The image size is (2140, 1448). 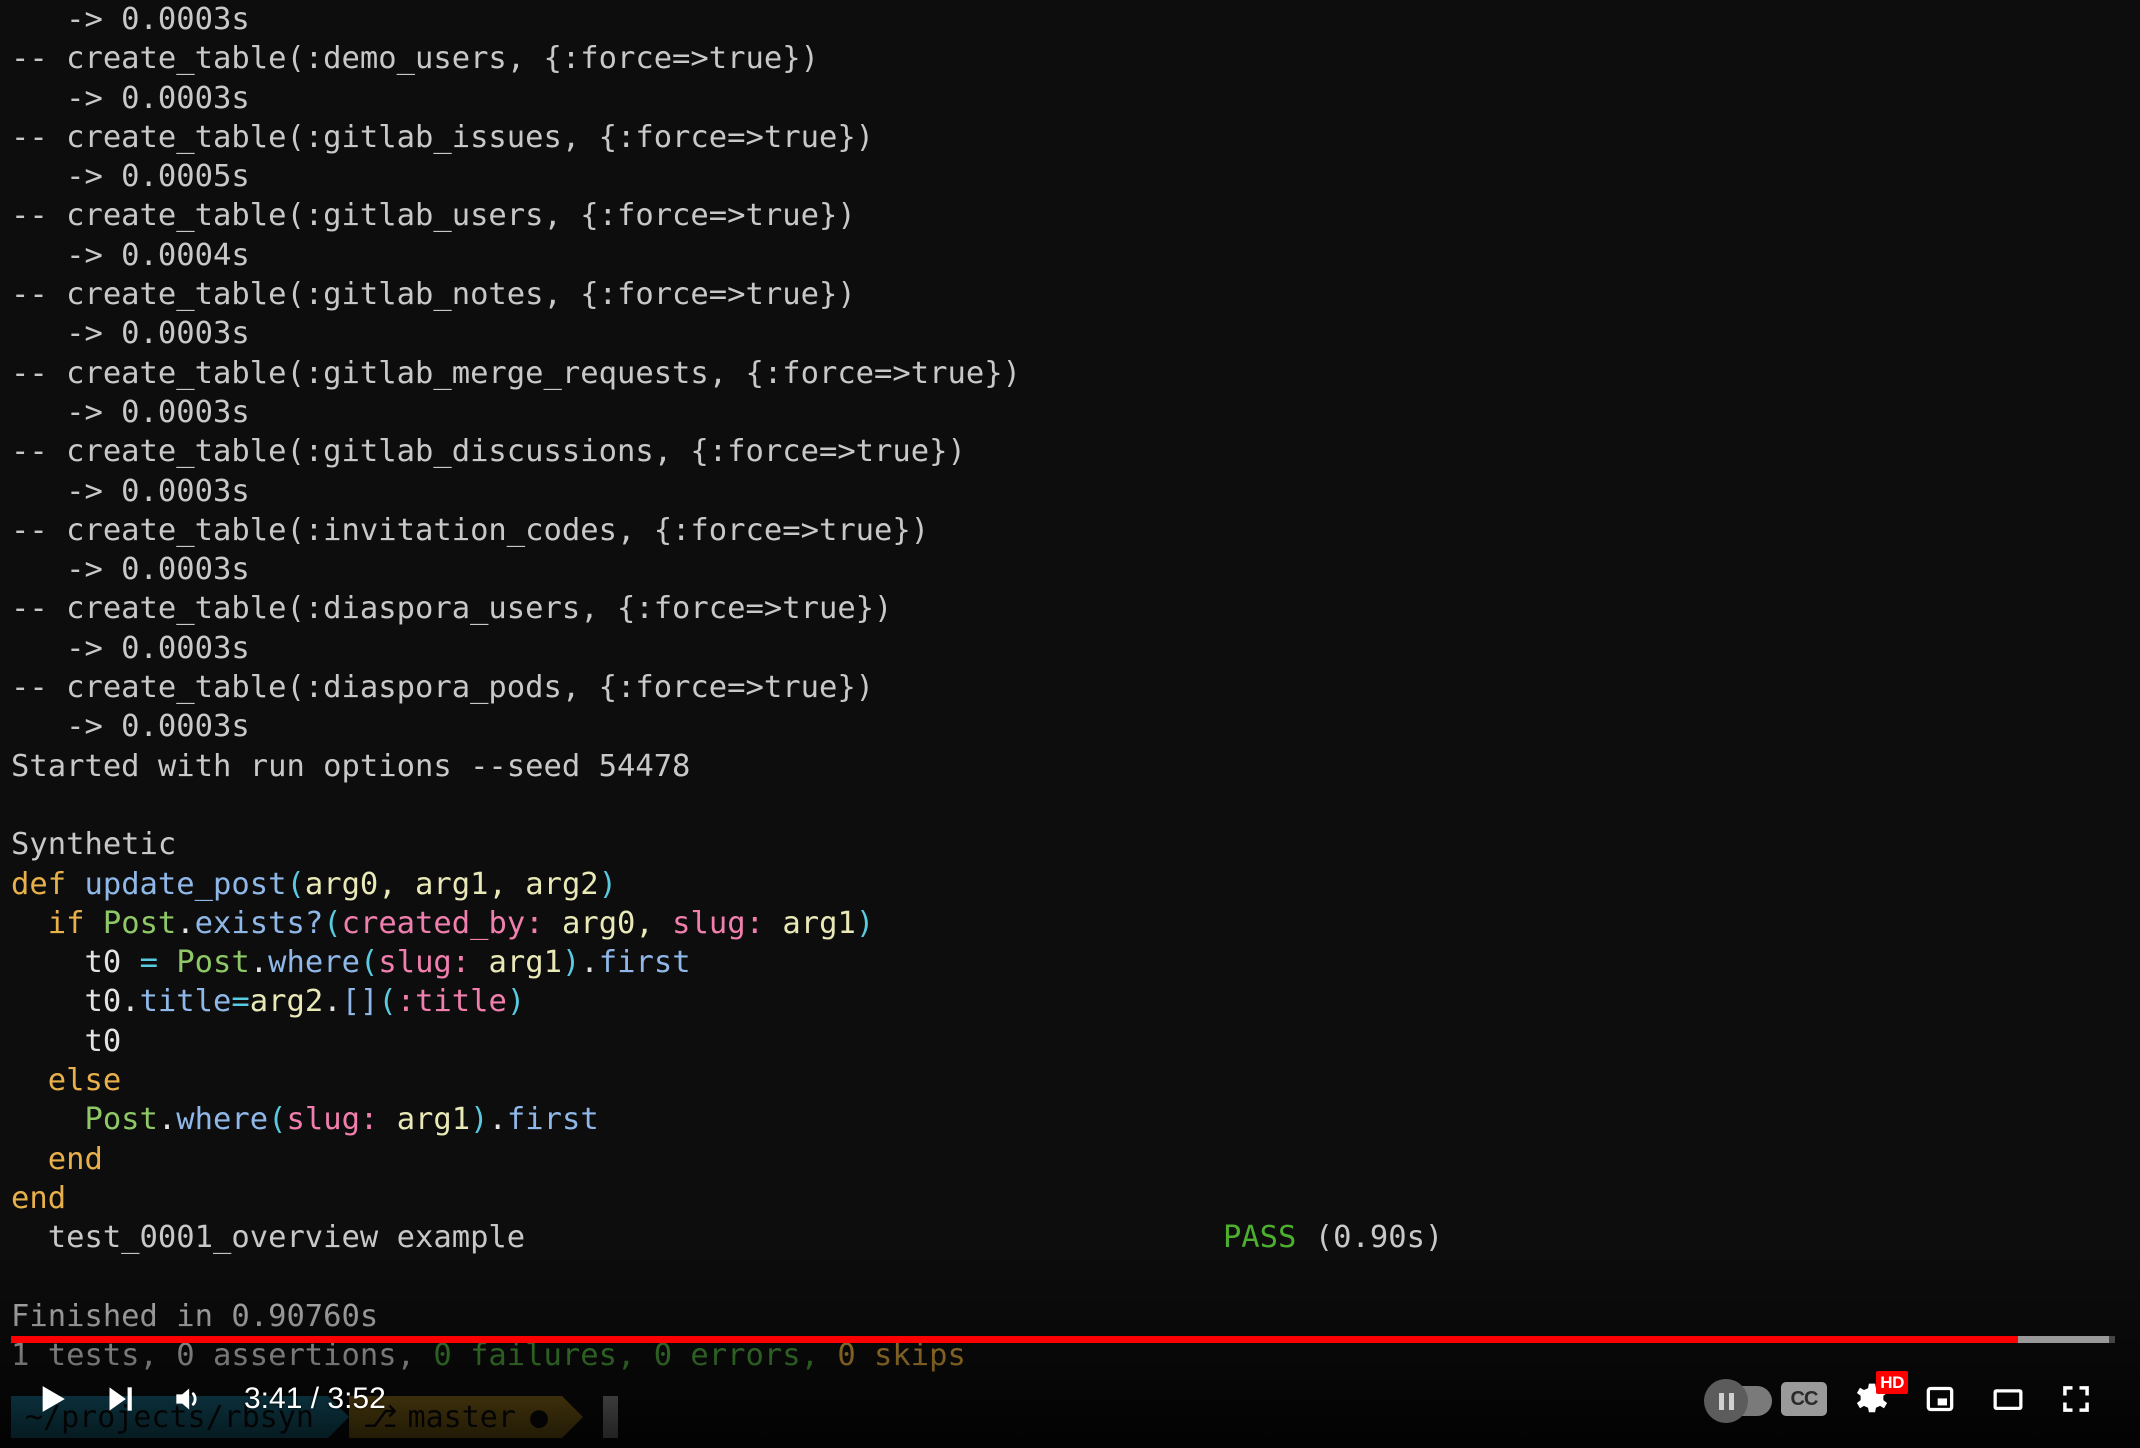 I want to click on term-text: =, so click(x=240, y=1002).